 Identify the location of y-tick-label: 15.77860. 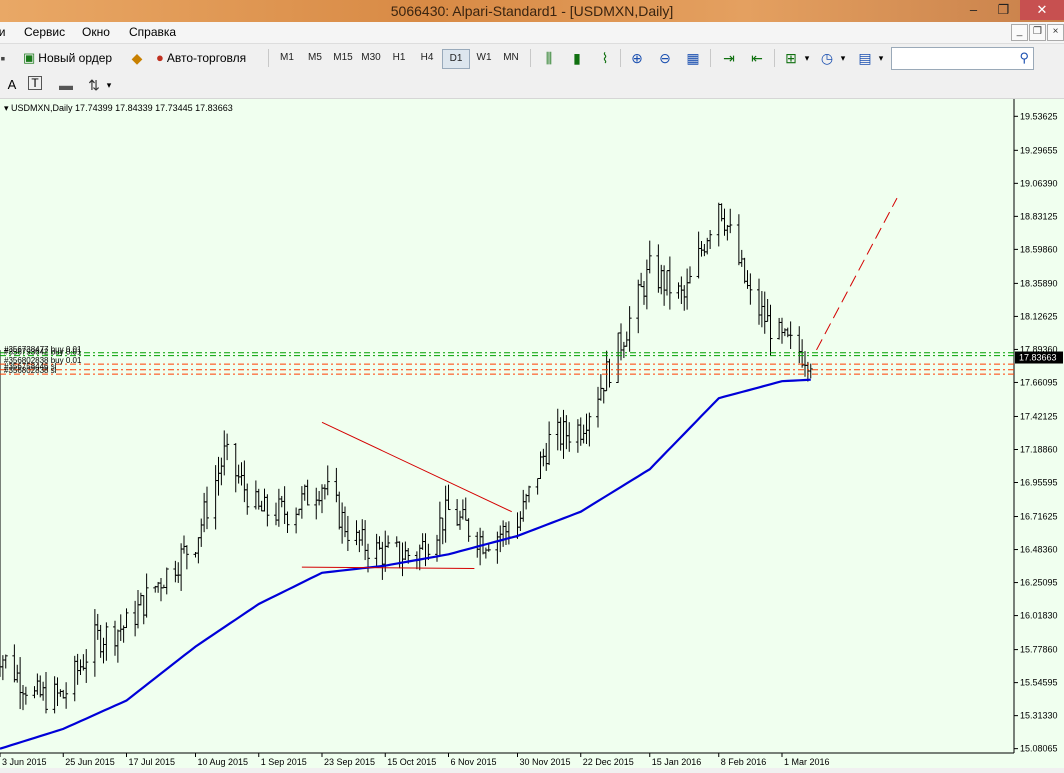
(1039, 650).